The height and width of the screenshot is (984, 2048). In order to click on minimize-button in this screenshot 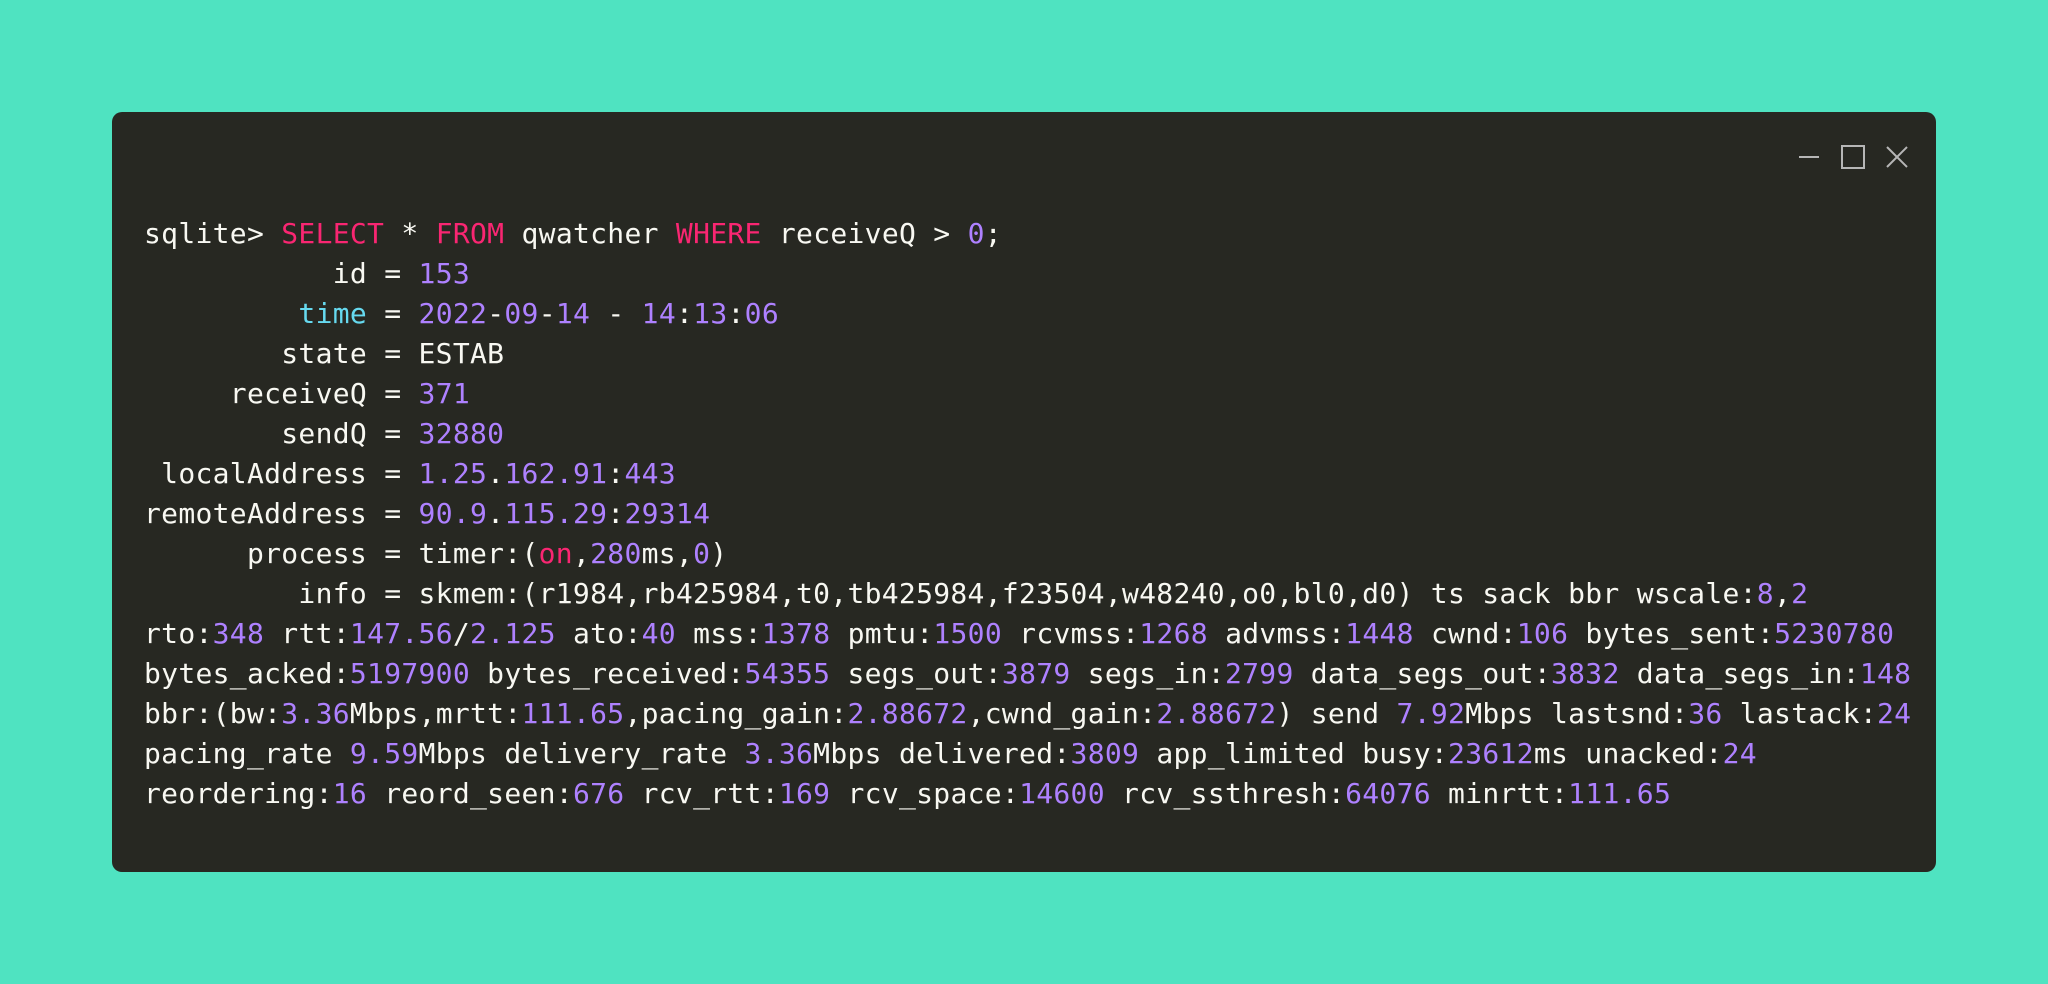, I will do `click(1809, 157)`.